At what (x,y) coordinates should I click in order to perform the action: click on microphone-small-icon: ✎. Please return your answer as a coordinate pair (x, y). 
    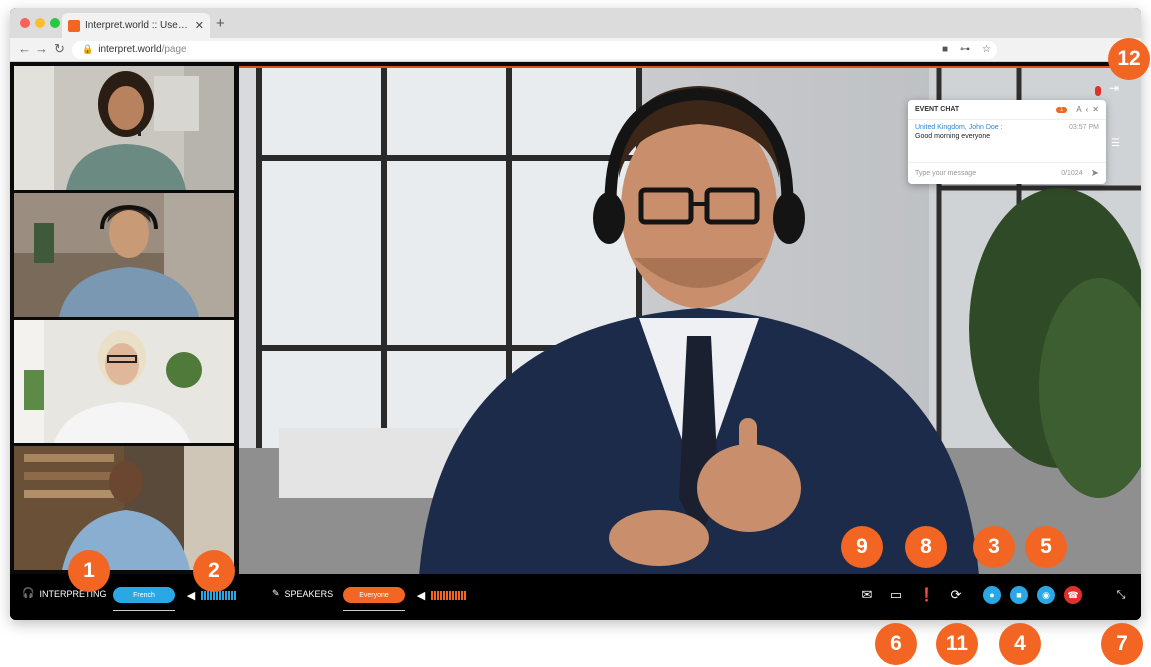
    Looking at the image, I should click on (276, 593).